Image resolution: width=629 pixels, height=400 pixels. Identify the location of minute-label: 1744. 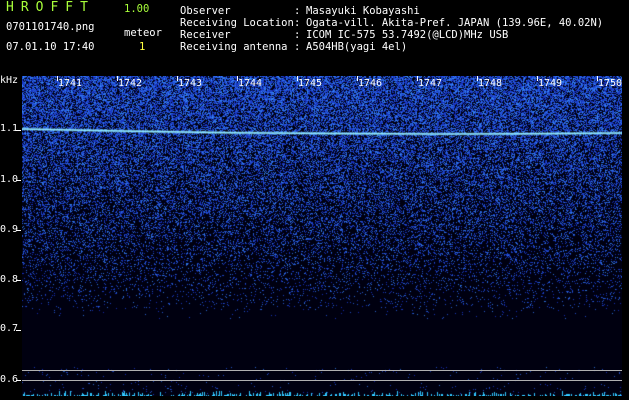
(250, 83).